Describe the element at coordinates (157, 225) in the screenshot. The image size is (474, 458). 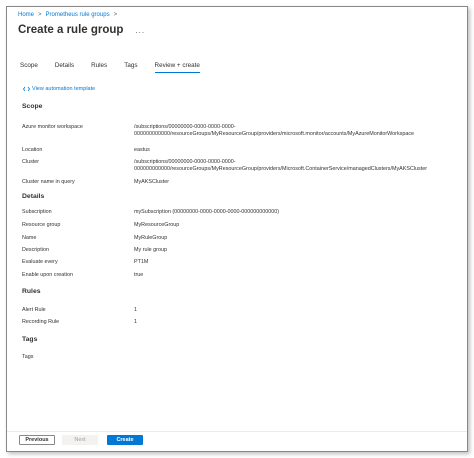
I see `value-resource-group: MyResourceGroup` at that location.